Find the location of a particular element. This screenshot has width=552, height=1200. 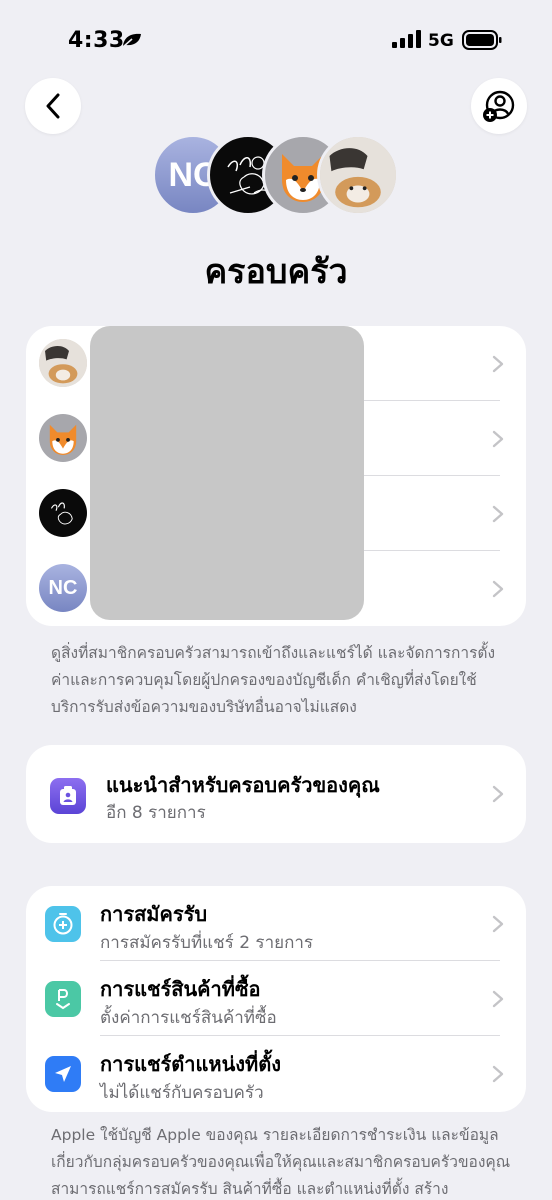

signature-drawing-icon is located at coordinates (61, 513).